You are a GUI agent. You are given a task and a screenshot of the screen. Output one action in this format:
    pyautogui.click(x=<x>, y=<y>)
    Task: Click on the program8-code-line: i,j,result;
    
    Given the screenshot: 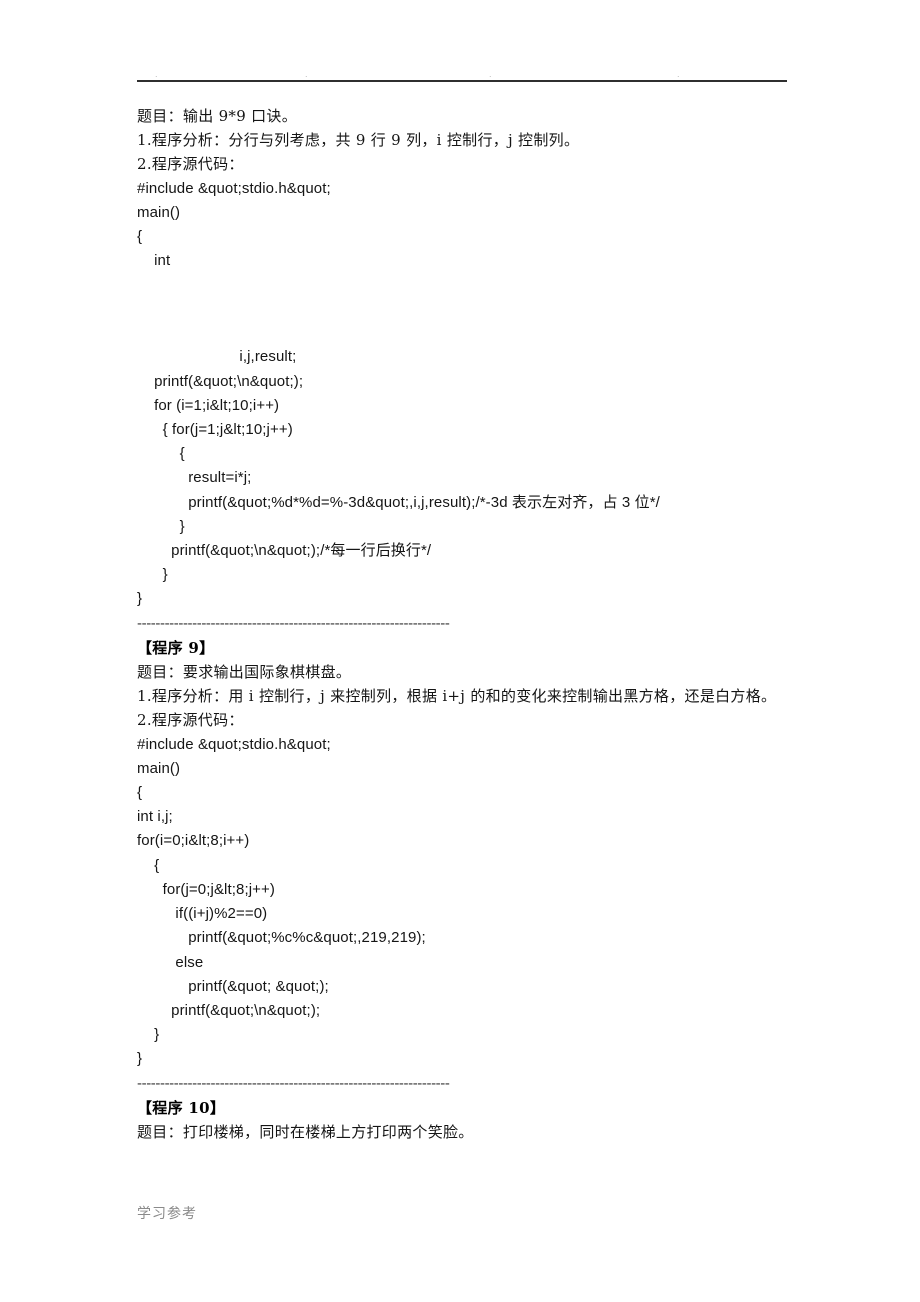 What is the action you would take?
    pyautogui.click(x=217, y=357)
    